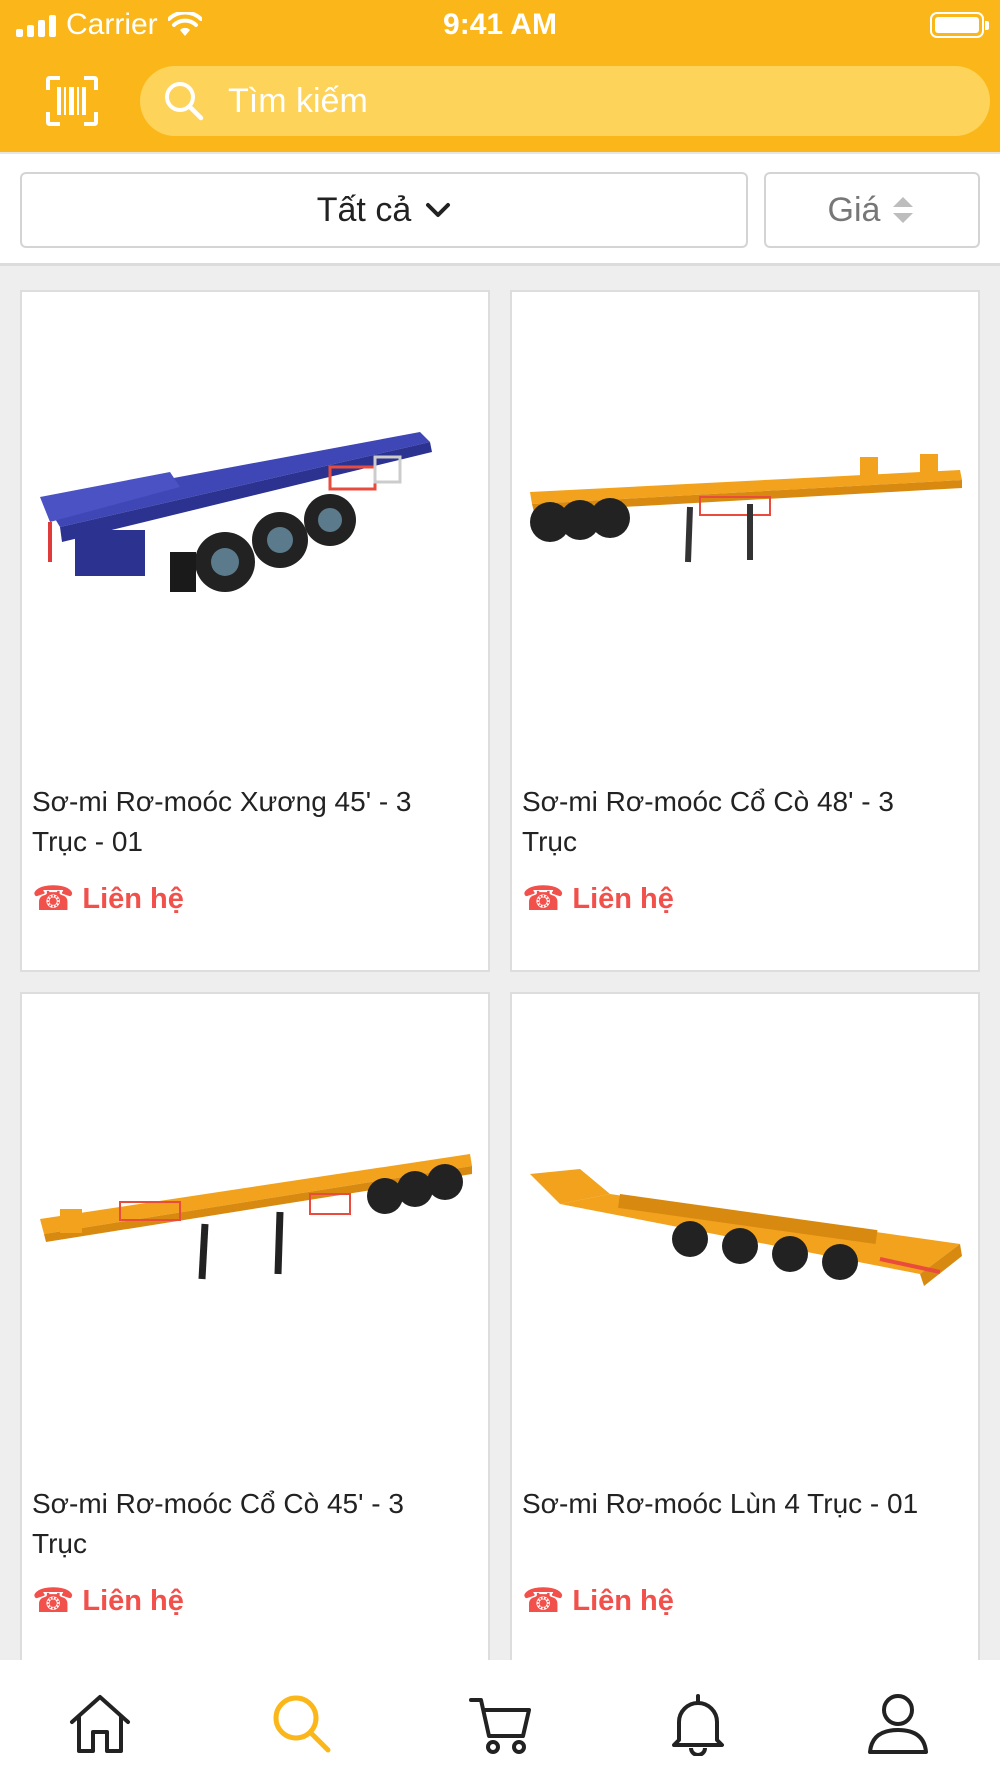  I want to click on status-bar: Carrier 9:41 AM, so click(500, 28).